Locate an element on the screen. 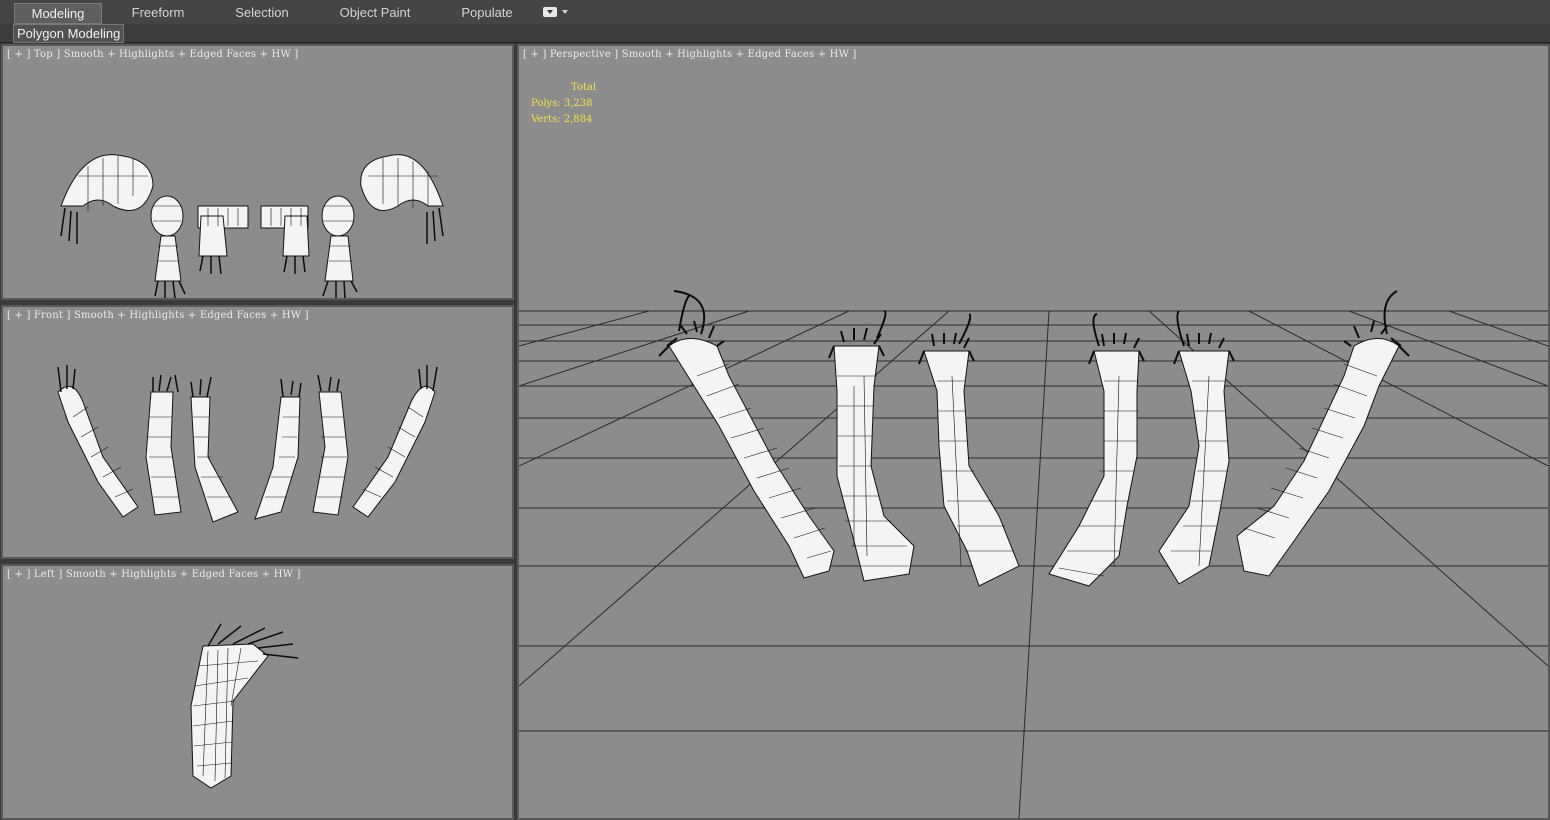 Image resolution: width=1550 pixels, height=820 pixels. ribbon-options-icon is located at coordinates (557, 13).